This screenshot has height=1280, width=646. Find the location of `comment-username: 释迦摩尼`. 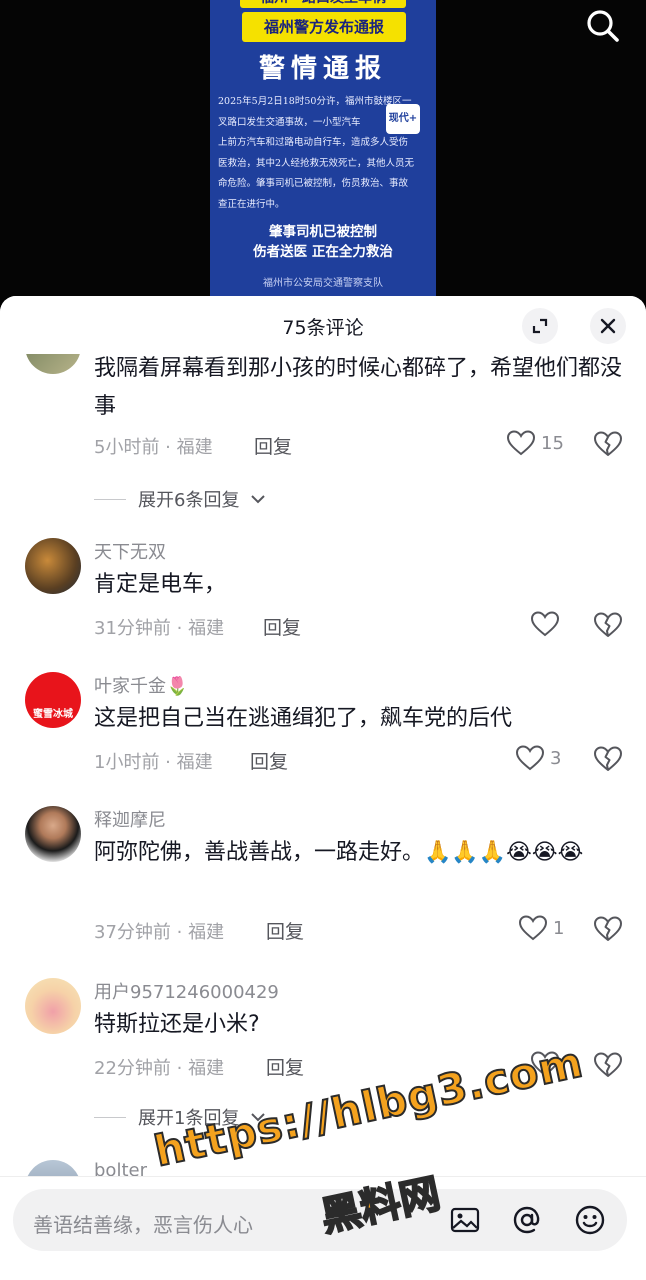

comment-username: 释迦摩尼 is located at coordinates (130, 819).